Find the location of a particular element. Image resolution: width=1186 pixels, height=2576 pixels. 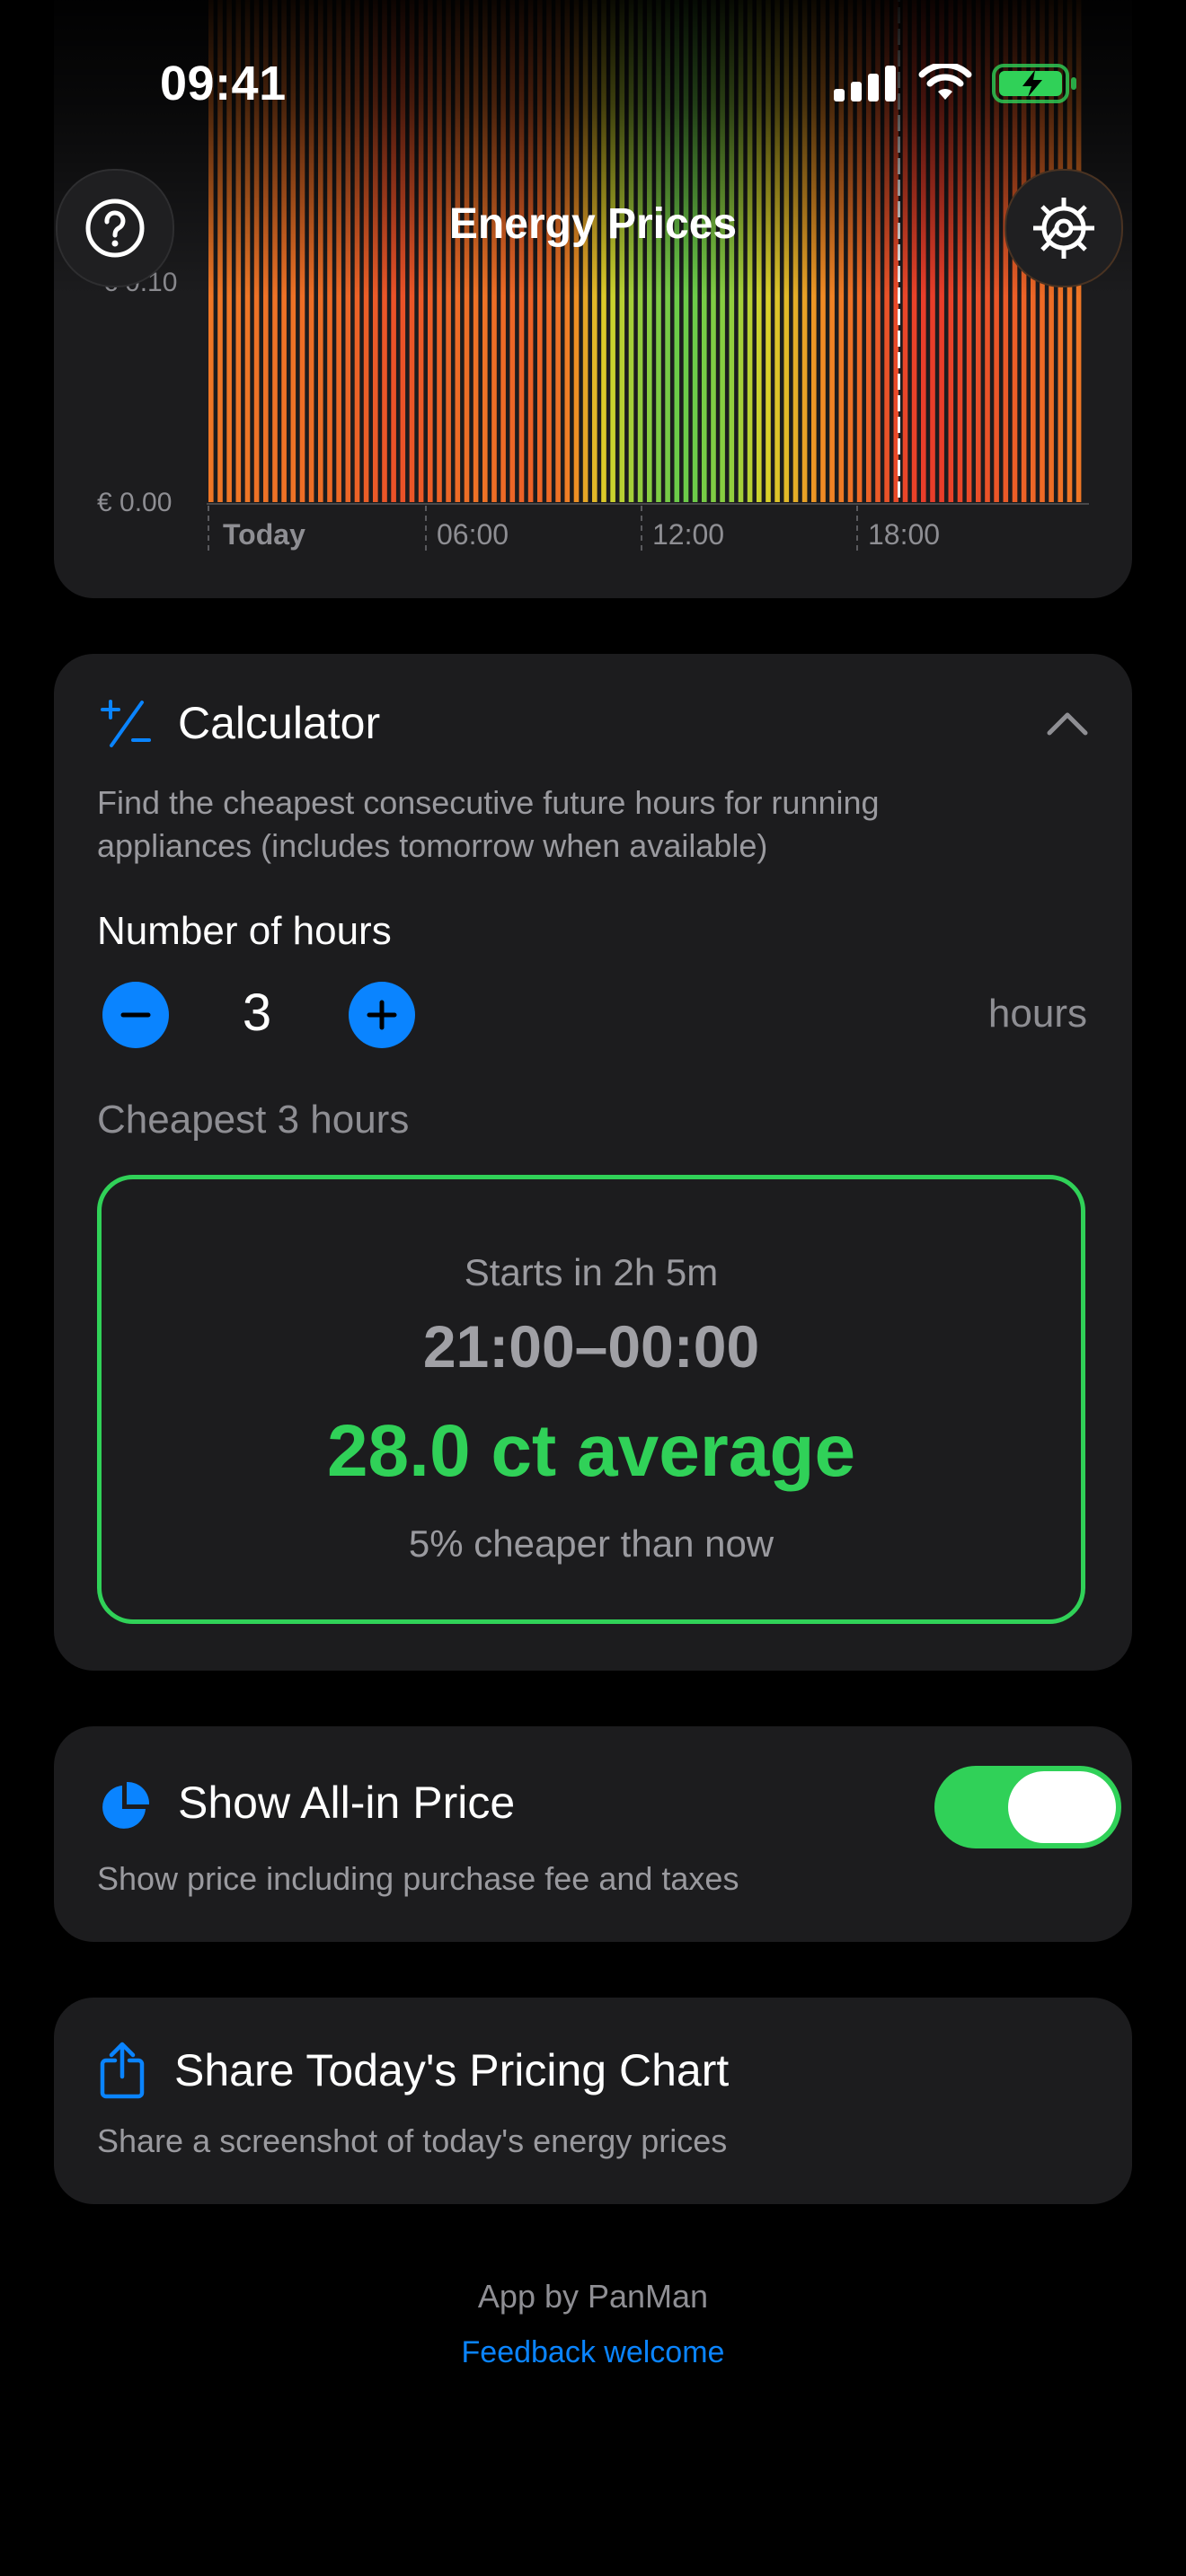

share-chart-title: Share Today's Pricing Chart is located at coordinates (452, 2070).